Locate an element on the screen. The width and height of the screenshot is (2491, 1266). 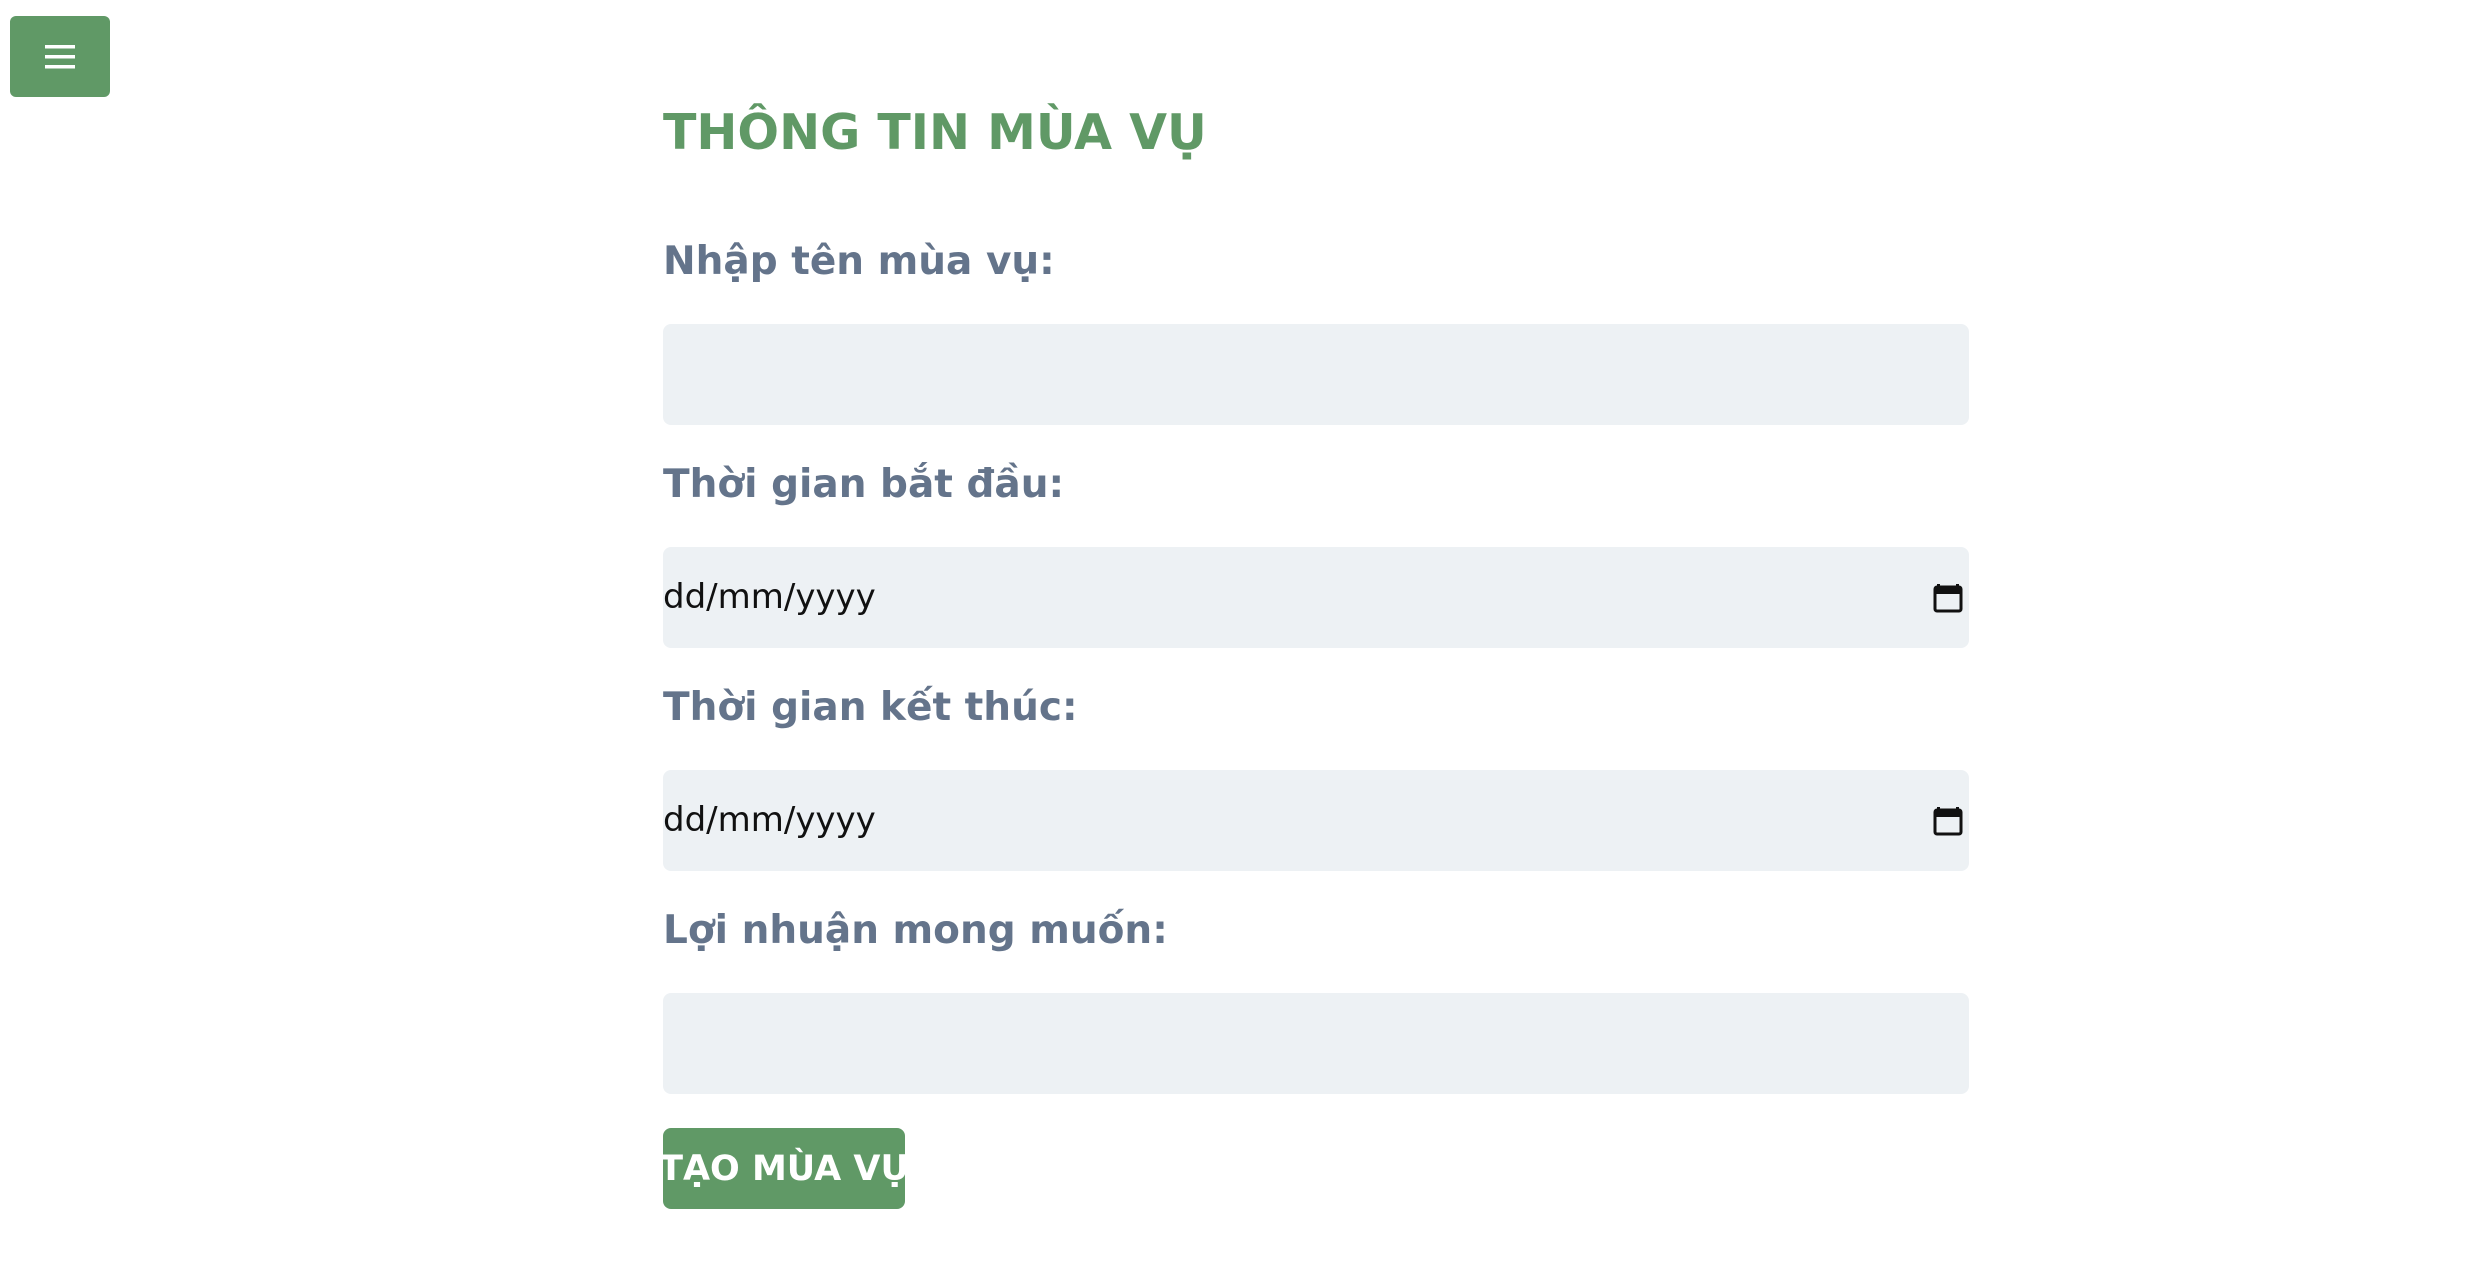
start-date-label: Thời gian bắt đầu: is located at coordinates (864, 484).